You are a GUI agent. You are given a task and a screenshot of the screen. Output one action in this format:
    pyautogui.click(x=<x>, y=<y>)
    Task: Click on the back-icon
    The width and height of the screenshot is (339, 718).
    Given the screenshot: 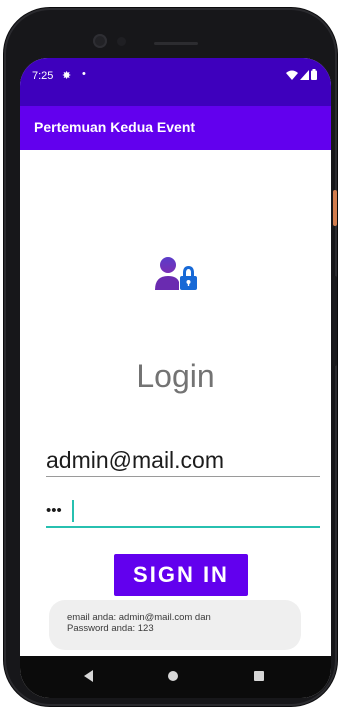 What is the action you would take?
    pyautogui.click(x=88, y=676)
    